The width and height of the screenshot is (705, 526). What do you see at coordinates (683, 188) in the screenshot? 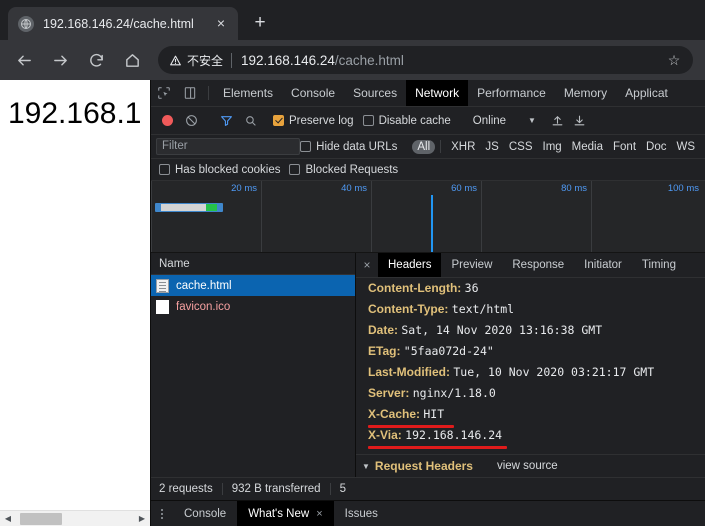
I see `timeline-tick-100ms: 100 ms` at bounding box center [683, 188].